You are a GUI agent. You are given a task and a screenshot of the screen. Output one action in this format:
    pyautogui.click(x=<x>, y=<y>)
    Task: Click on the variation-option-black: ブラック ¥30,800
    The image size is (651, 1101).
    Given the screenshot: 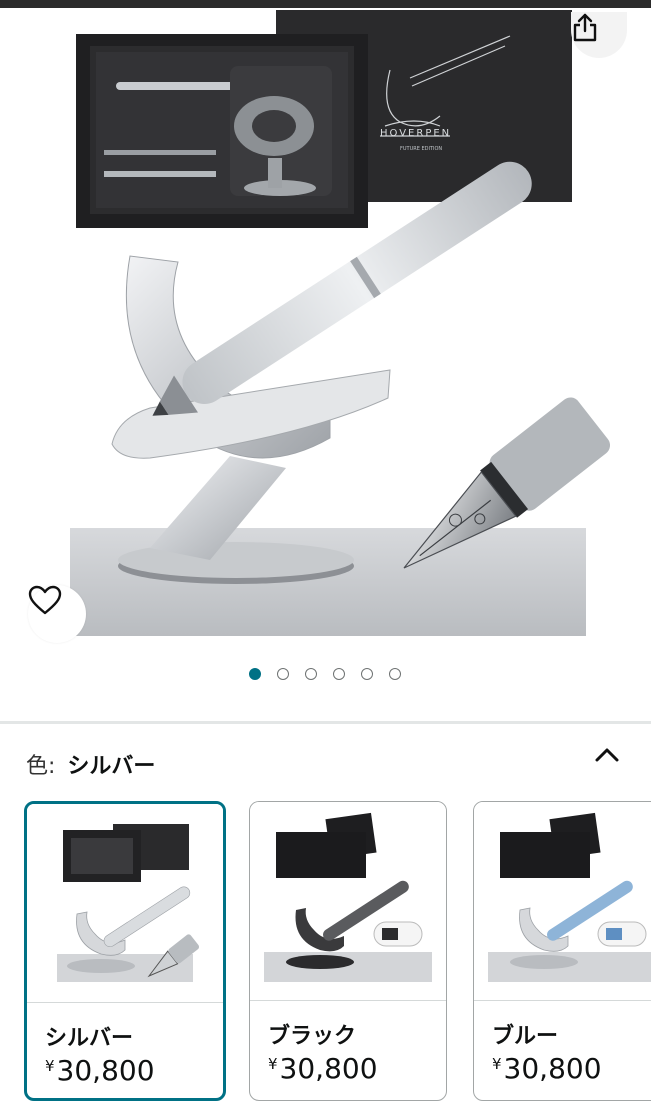 What is the action you would take?
    pyautogui.click(x=348, y=951)
    